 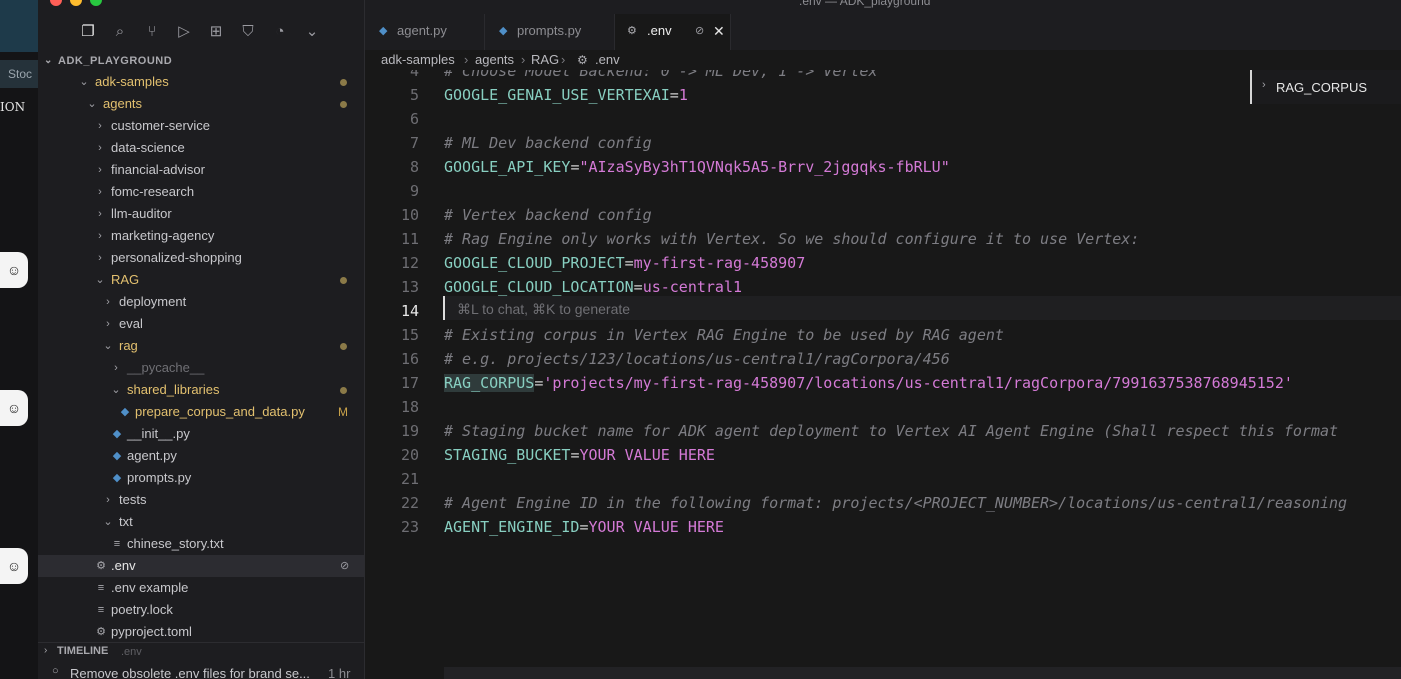 What do you see at coordinates (414, 191) in the screenshot?
I see `line-number: 9` at bounding box center [414, 191].